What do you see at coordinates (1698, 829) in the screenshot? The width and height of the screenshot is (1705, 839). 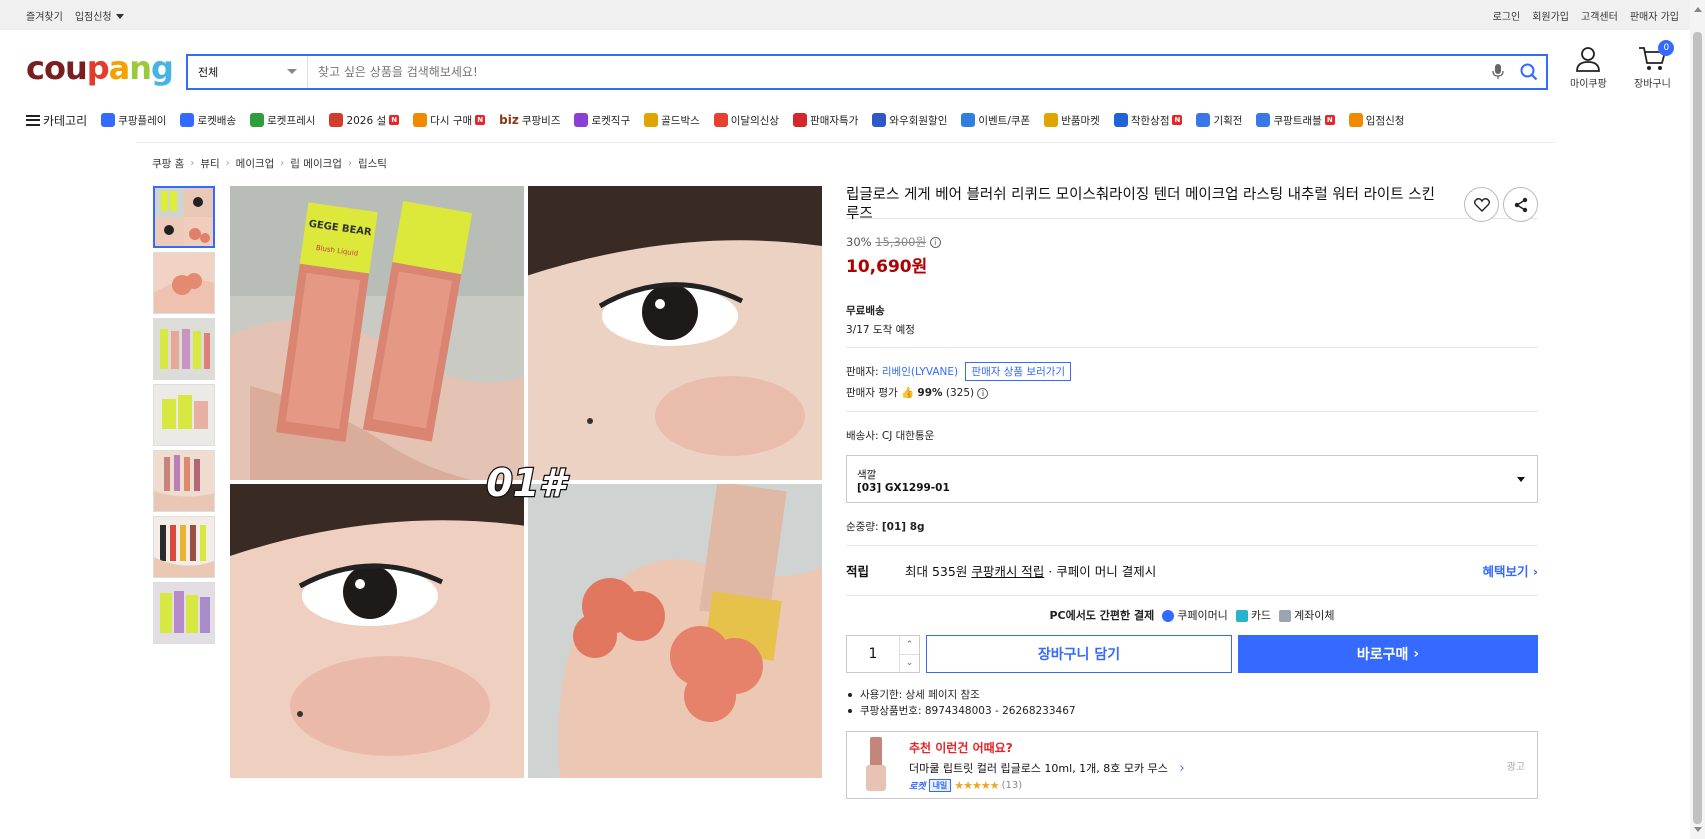 I see `scroll-down-icon` at bounding box center [1698, 829].